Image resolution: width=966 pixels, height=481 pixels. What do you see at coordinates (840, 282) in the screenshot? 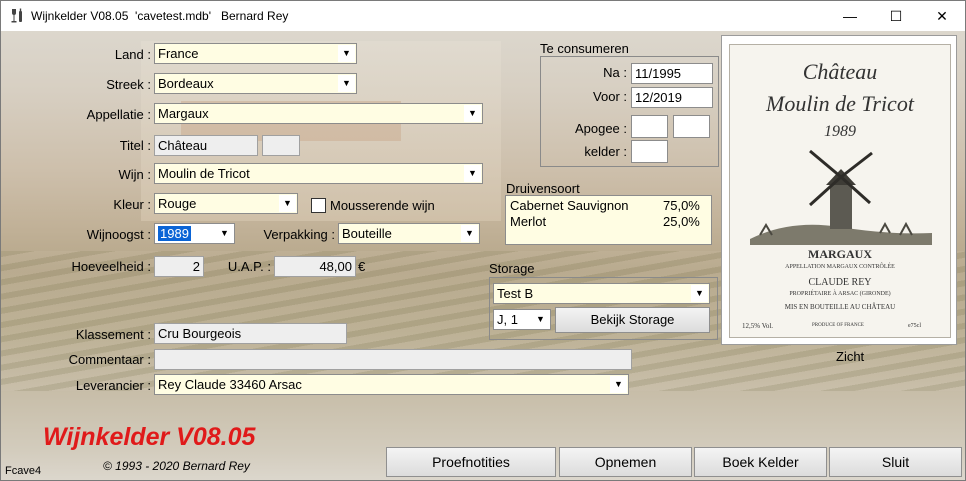
I see `label-producer: CLAUDE REY` at bounding box center [840, 282].